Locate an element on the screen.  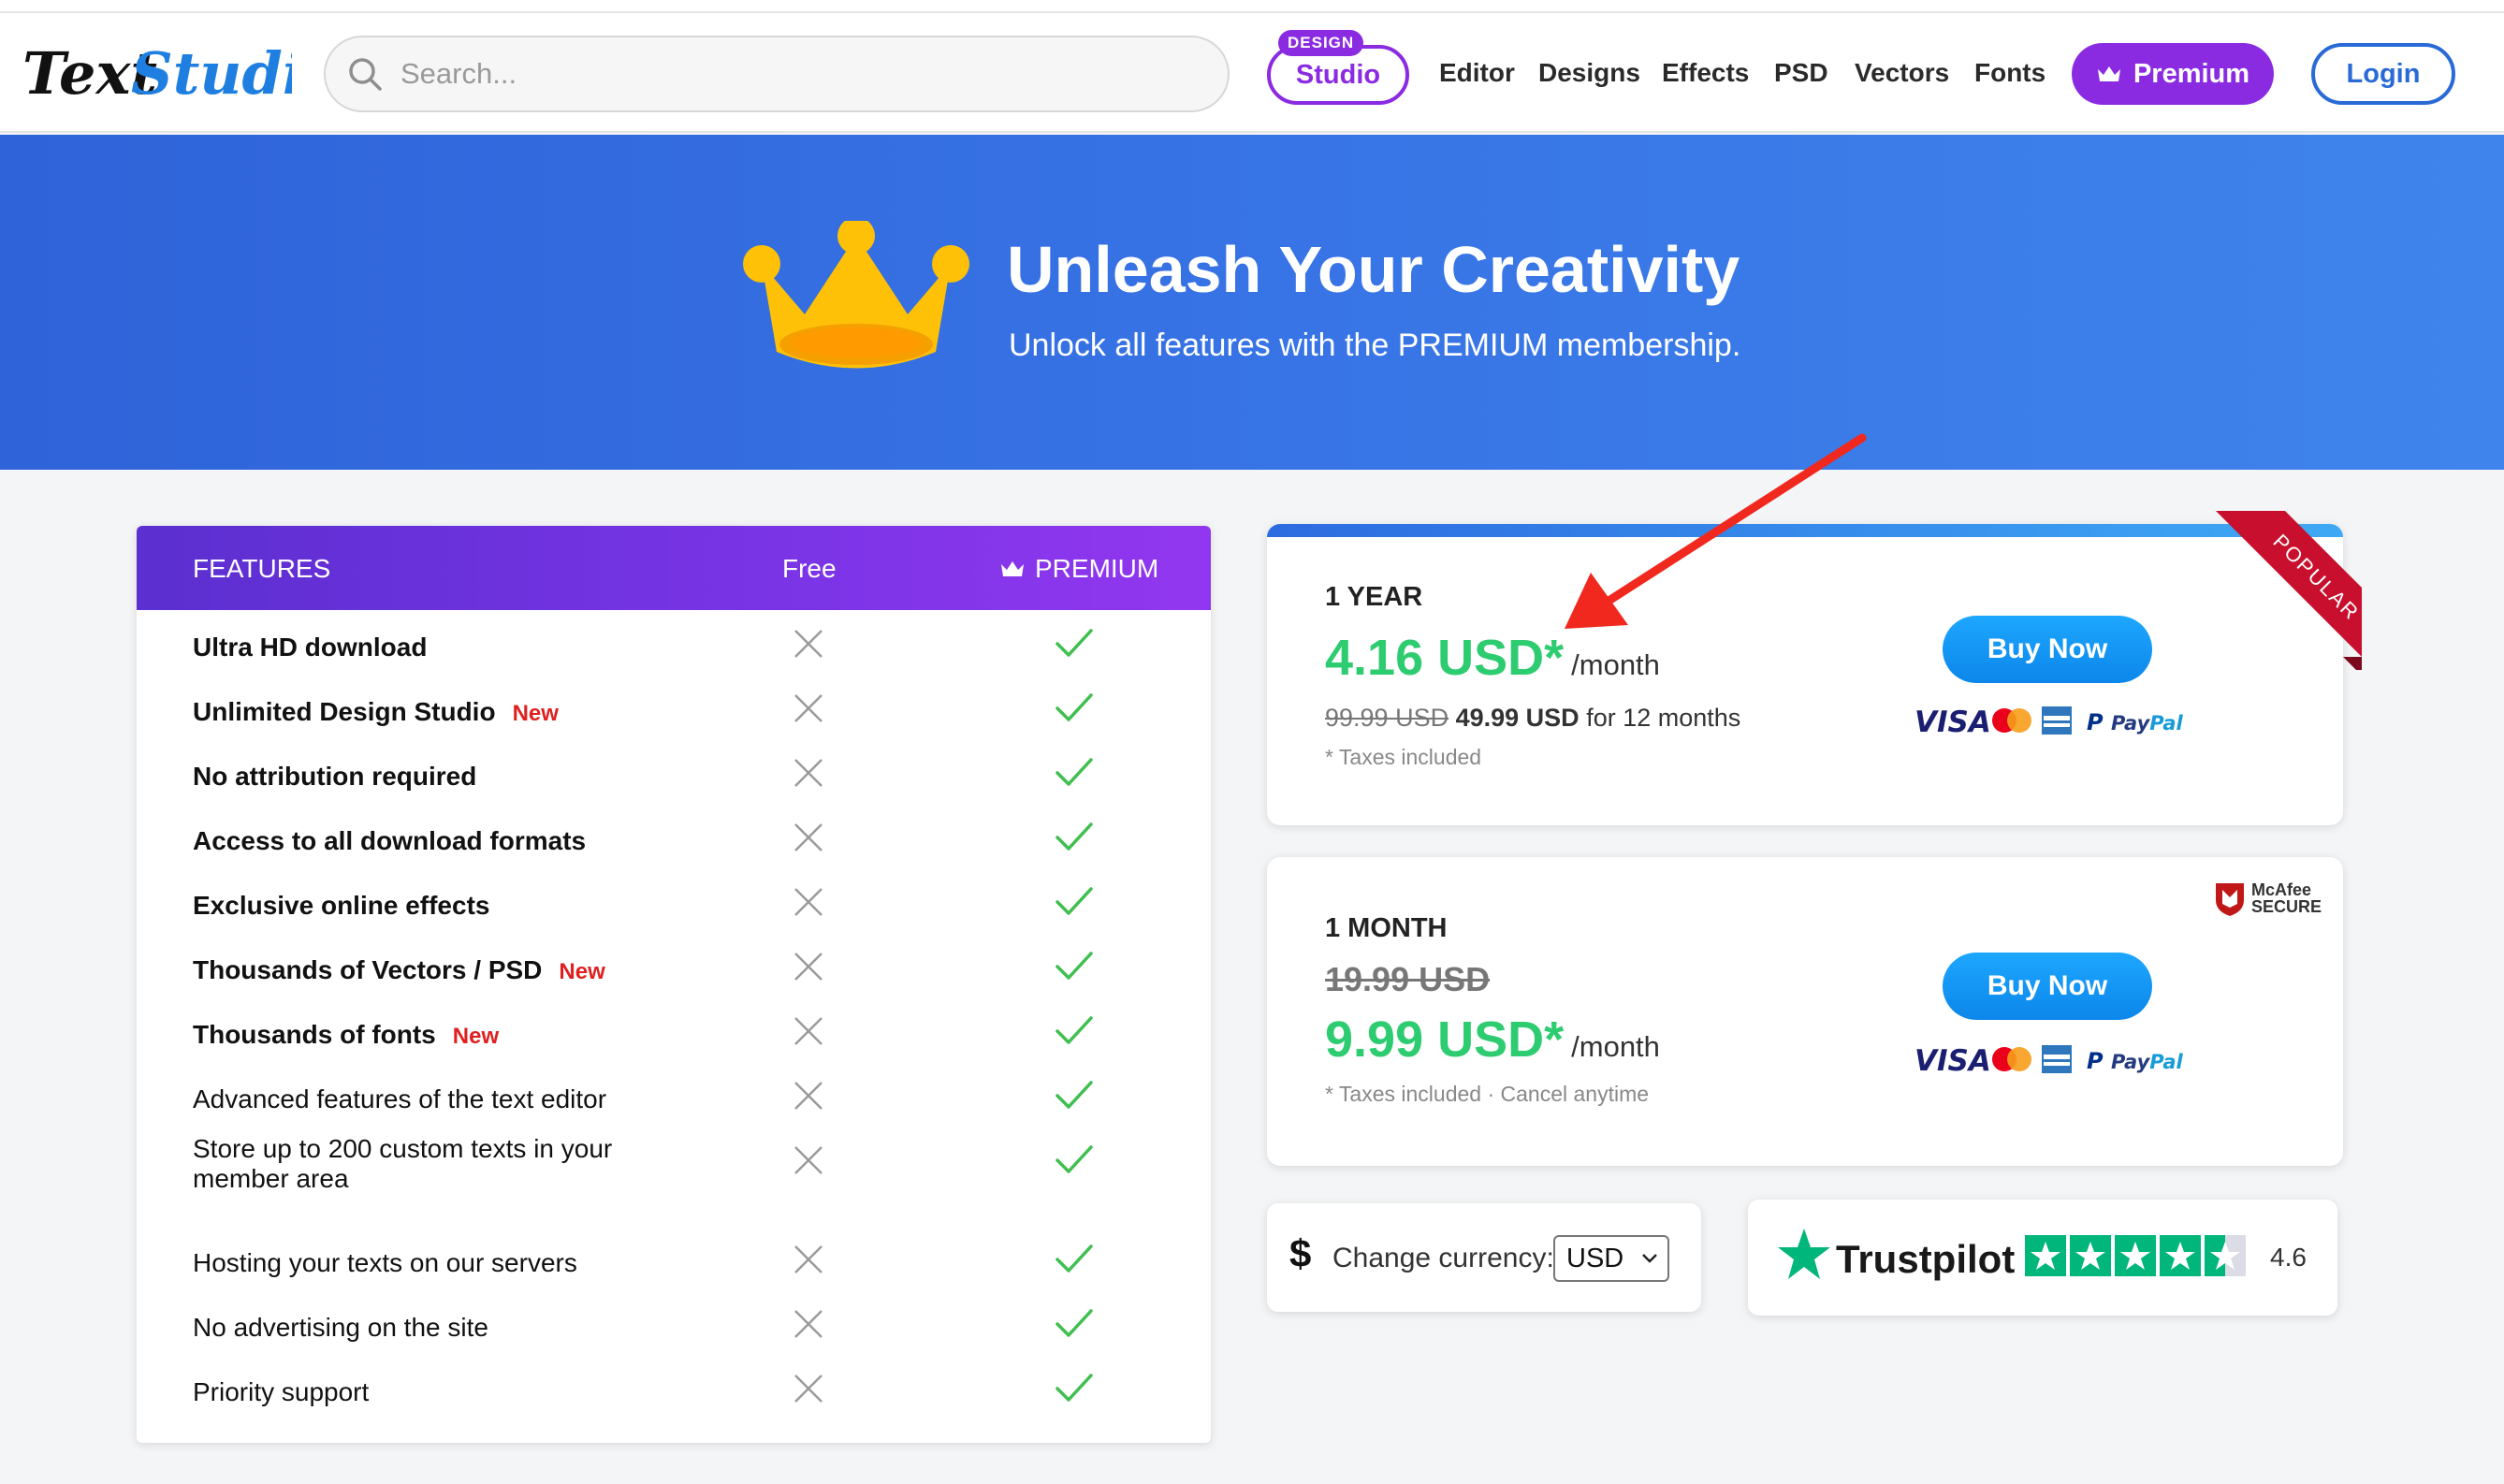
nav-psd: PSD is located at coordinates (1801, 73).